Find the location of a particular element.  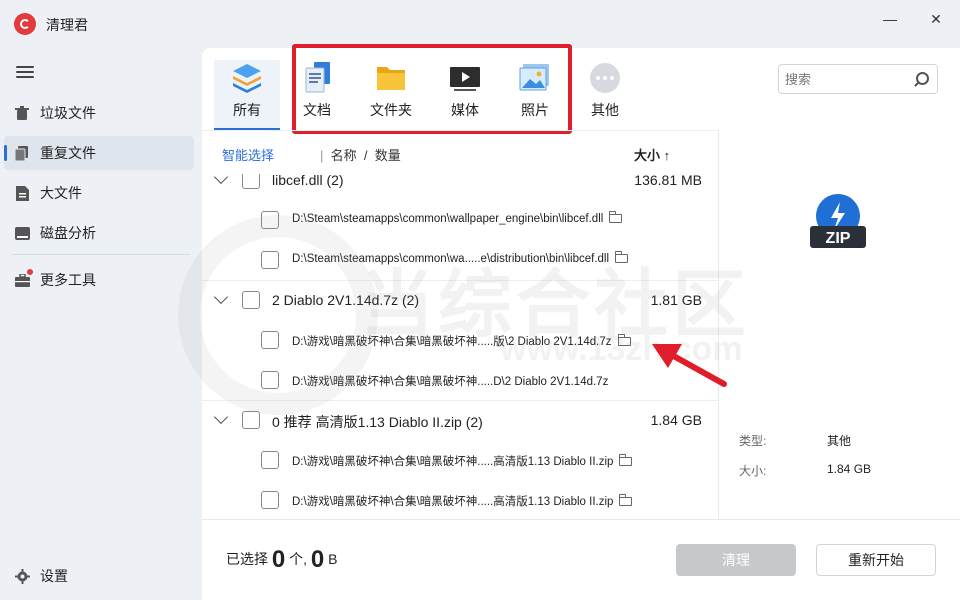

search-box is located at coordinates (858, 79).